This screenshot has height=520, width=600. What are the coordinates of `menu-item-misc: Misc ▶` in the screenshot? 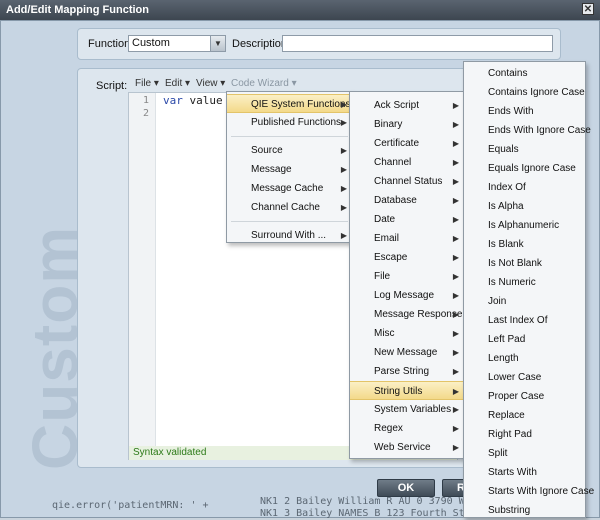 It's located at (407, 333).